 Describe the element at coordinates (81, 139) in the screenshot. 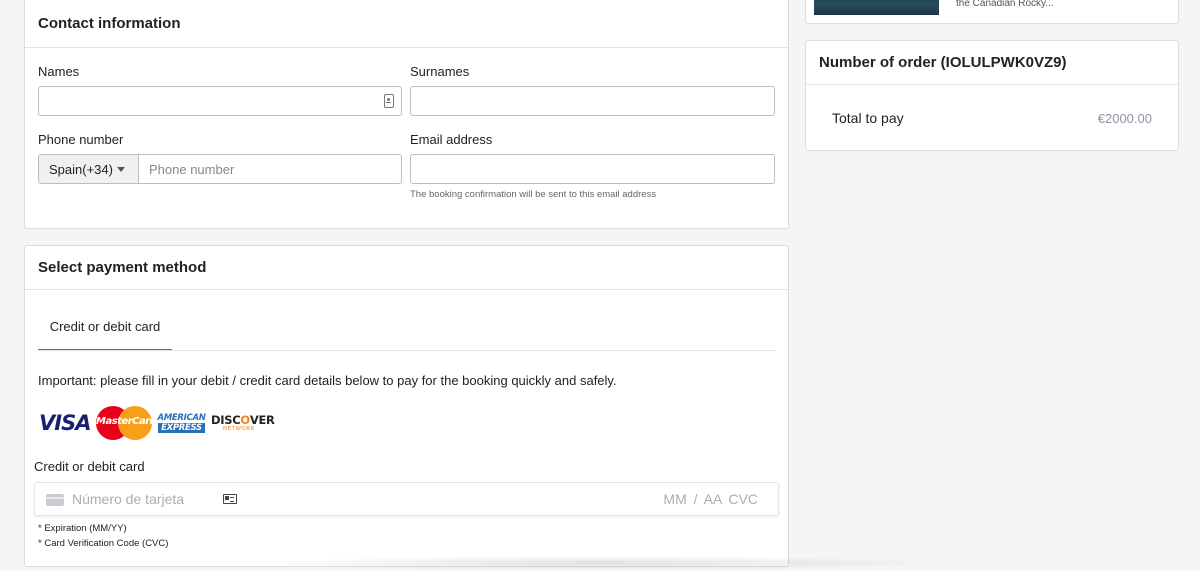

I see `phone-number-label: Phone number` at that location.